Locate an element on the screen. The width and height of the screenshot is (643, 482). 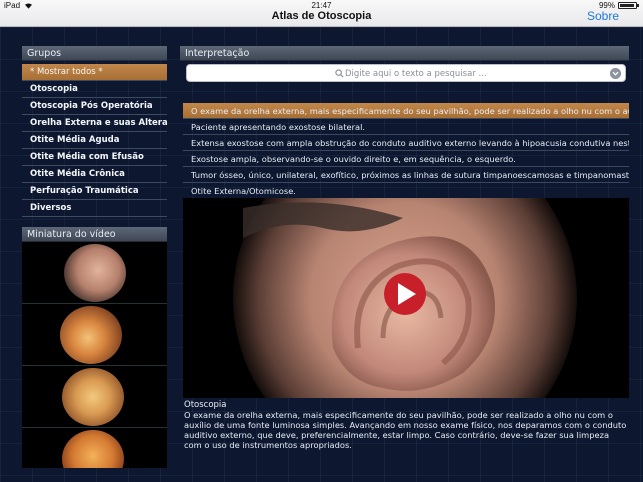
group-item-diversos: Diversos is located at coordinates (94, 208).